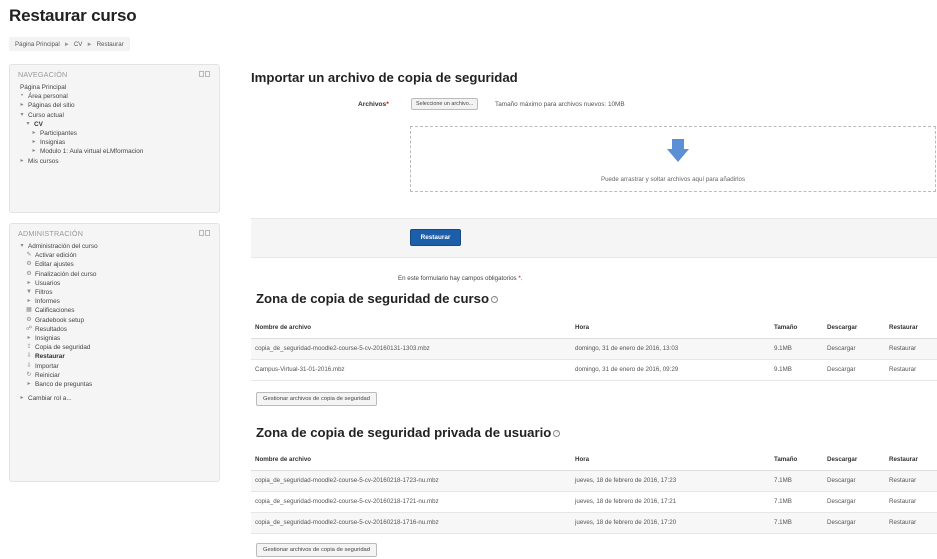 This screenshot has height=559, width=937. I want to click on column-header-download: Descargar, so click(854, 460).